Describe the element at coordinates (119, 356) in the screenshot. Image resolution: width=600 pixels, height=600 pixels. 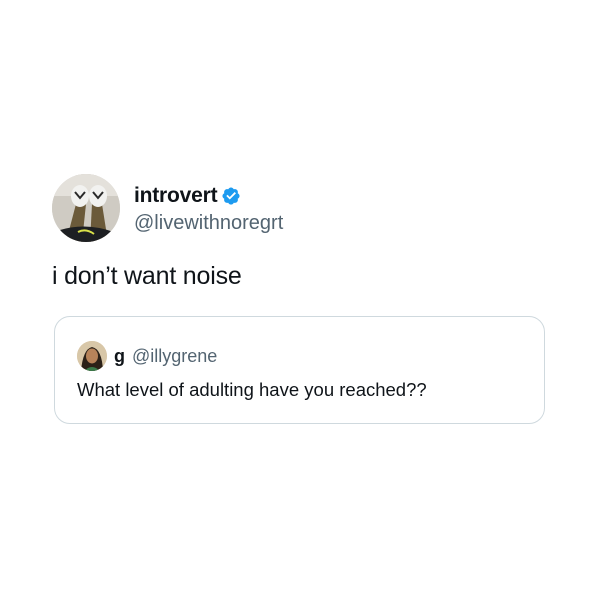
I see `quoted-author-display-name: g` at that location.